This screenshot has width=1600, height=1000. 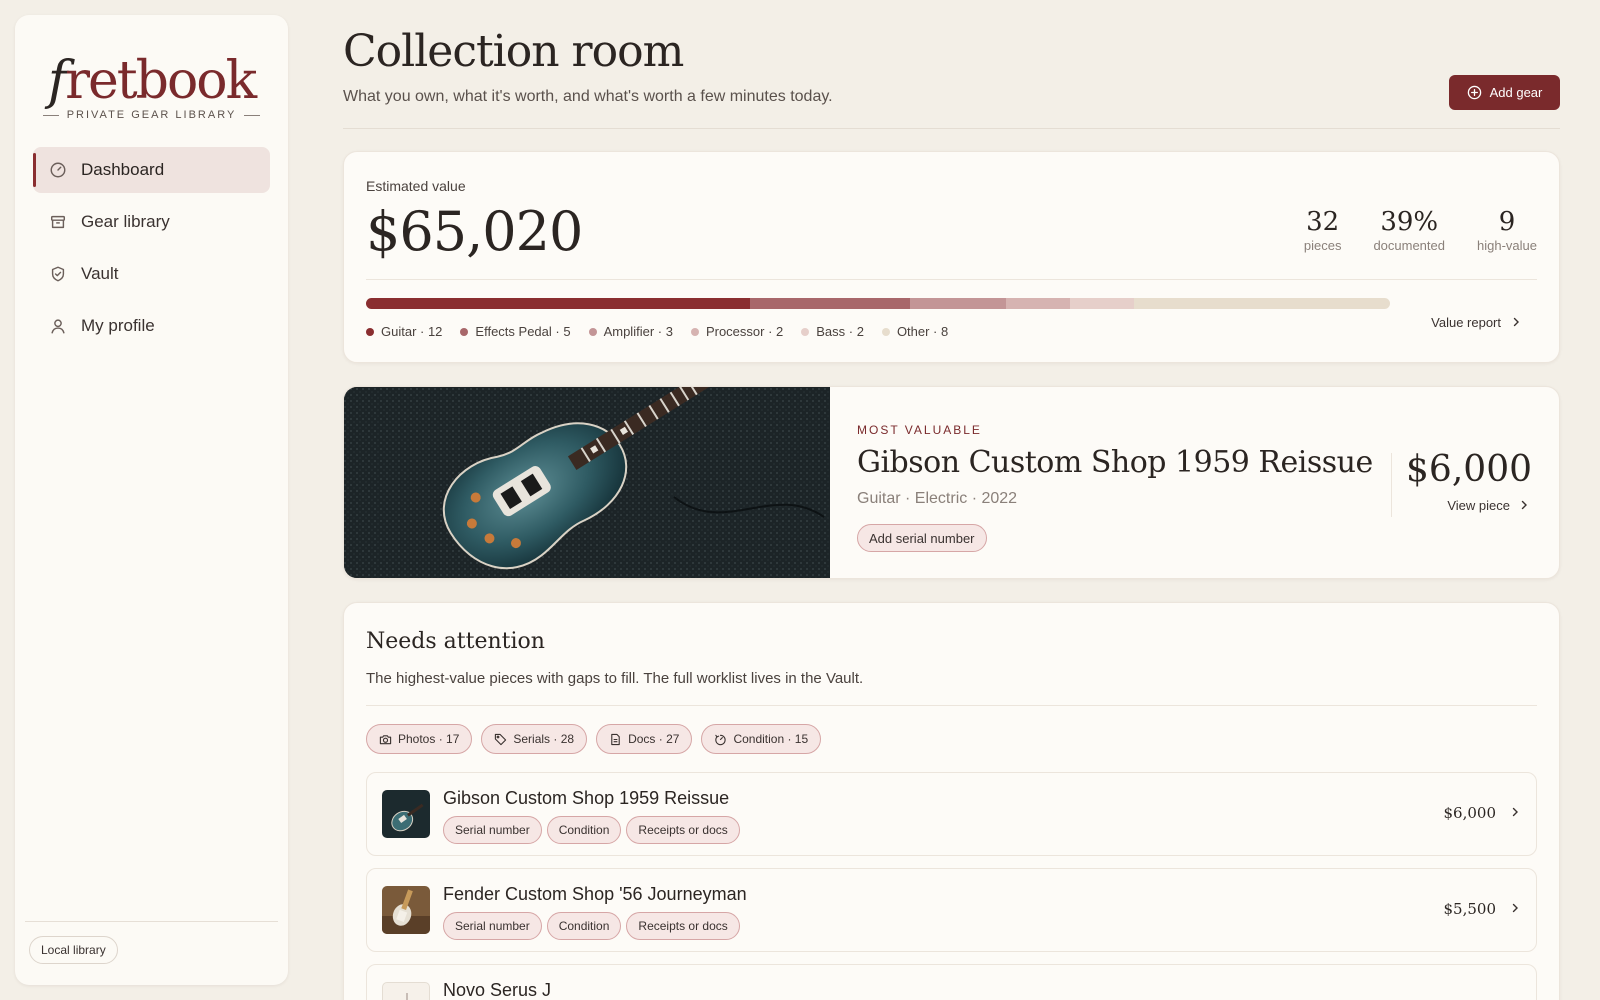 What do you see at coordinates (1470, 813) in the screenshot?
I see `item-price: $6,000` at bounding box center [1470, 813].